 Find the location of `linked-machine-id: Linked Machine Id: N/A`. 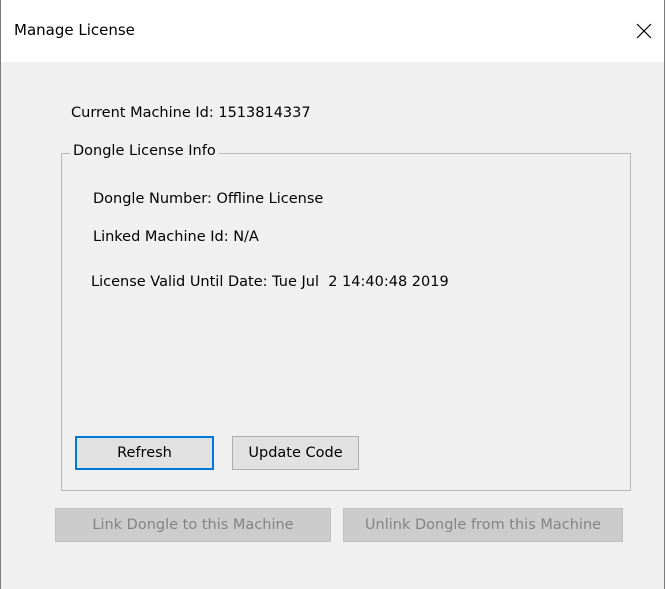

linked-machine-id: Linked Machine Id: N/A is located at coordinates (176, 237).